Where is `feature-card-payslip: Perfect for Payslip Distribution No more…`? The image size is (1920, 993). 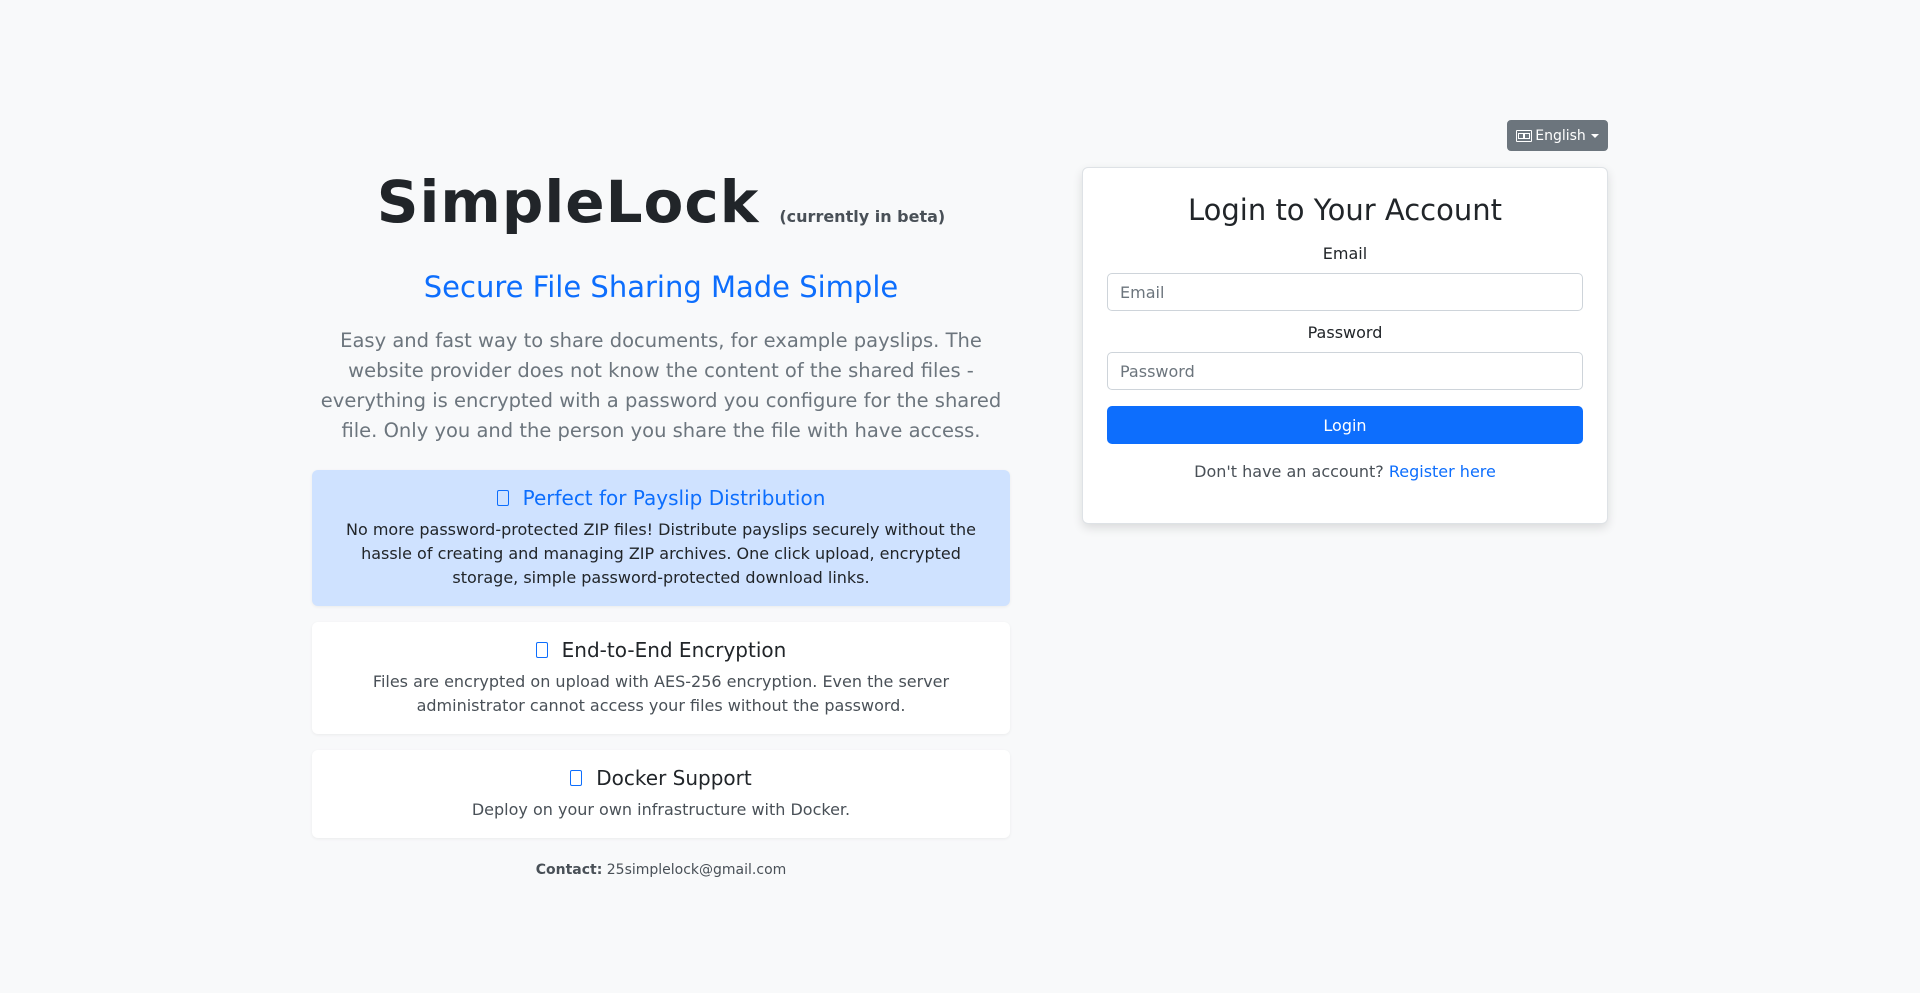 feature-card-payslip: Perfect for Payslip Distribution No more… is located at coordinates (661, 538).